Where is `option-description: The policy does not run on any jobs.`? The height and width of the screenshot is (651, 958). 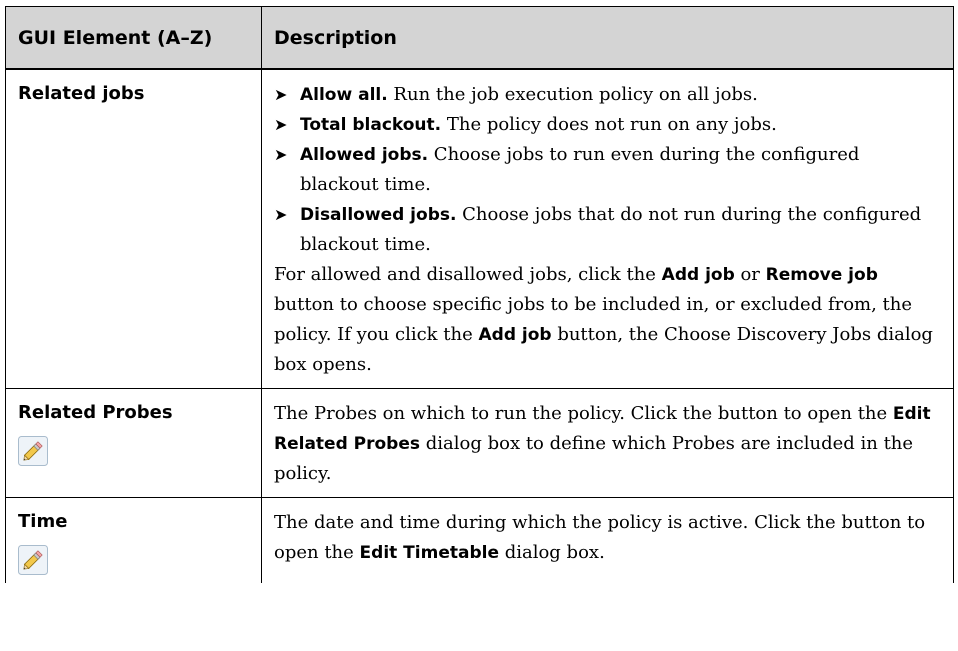
option-description: The policy does not run on any jobs. is located at coordinates (609, 124).